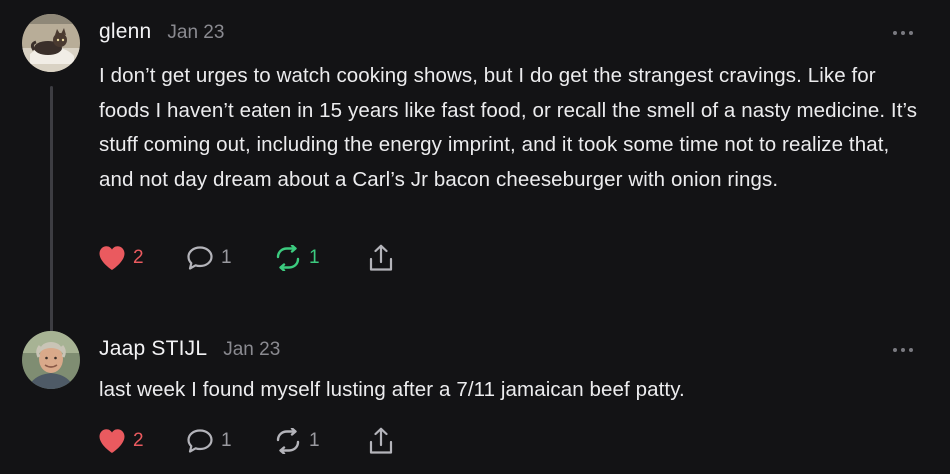 This screenshot has width=950, height=474. Describe the element at coordinates (125, 32) in the screenshot. I see `author-name: glenn` at that location.